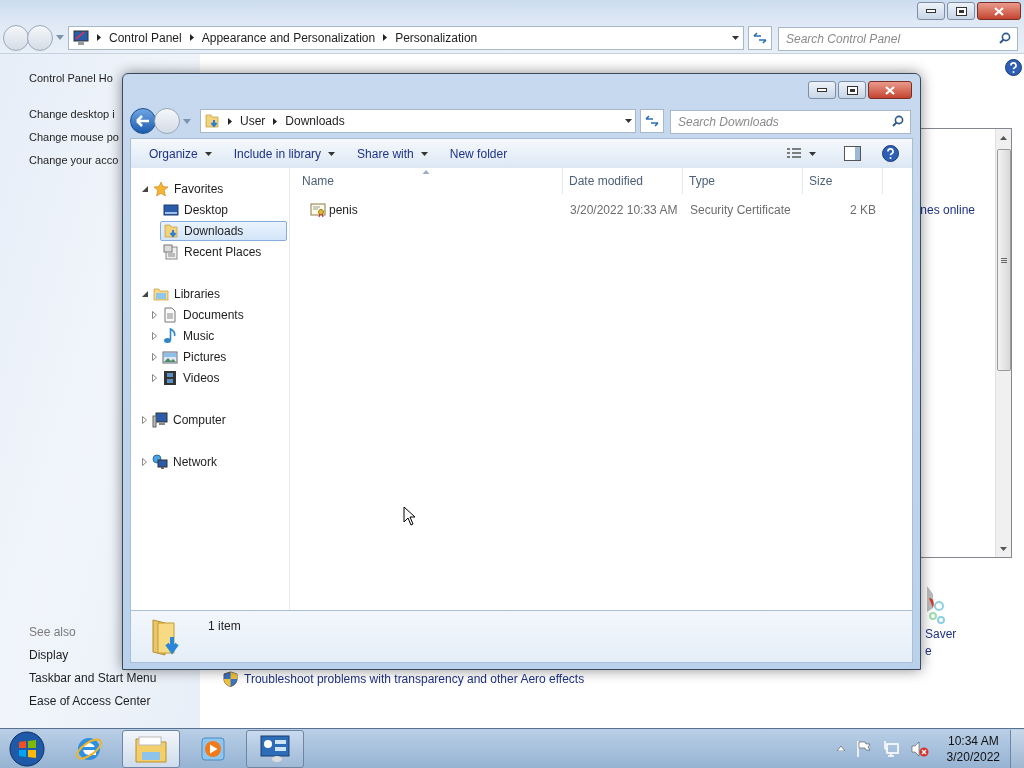 The height and width of the screenshot is (768, 1024). What do you see at coordinates (187, 121) in the screenshot?
I see `recent-pages-caret-icon` at bounding box center [187, 121].